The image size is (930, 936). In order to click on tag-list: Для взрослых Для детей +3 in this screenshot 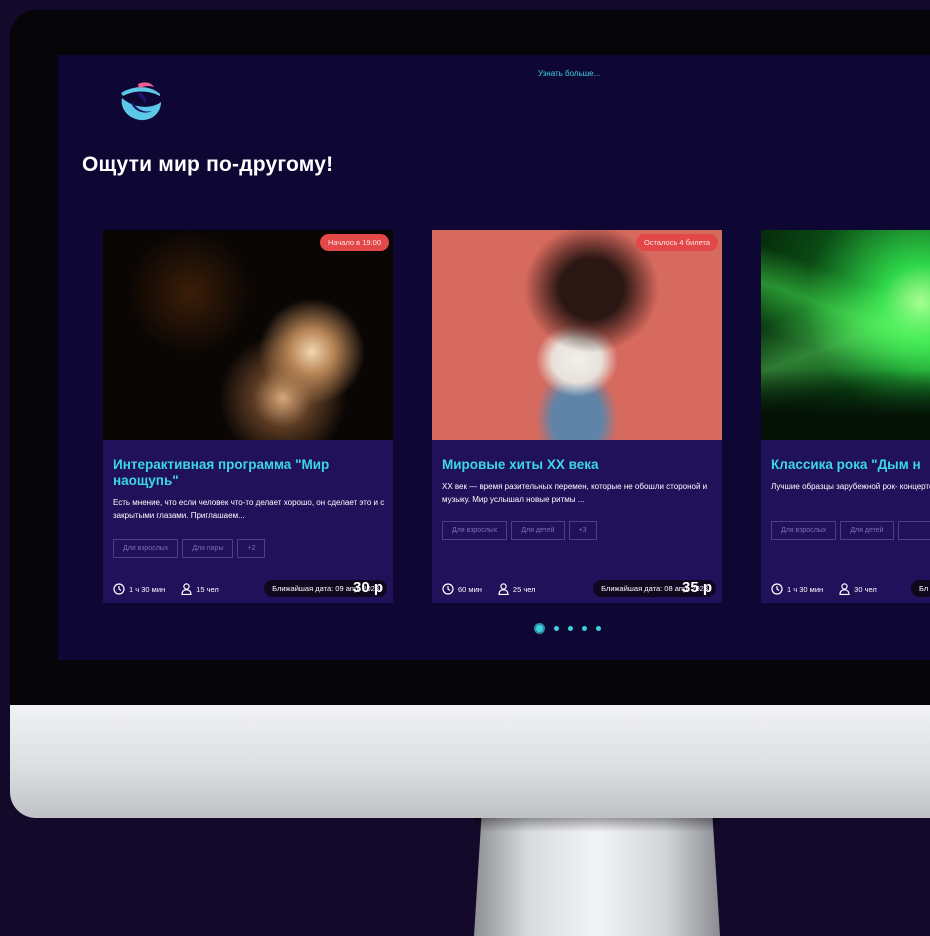, I will do `click(519, 530)`.